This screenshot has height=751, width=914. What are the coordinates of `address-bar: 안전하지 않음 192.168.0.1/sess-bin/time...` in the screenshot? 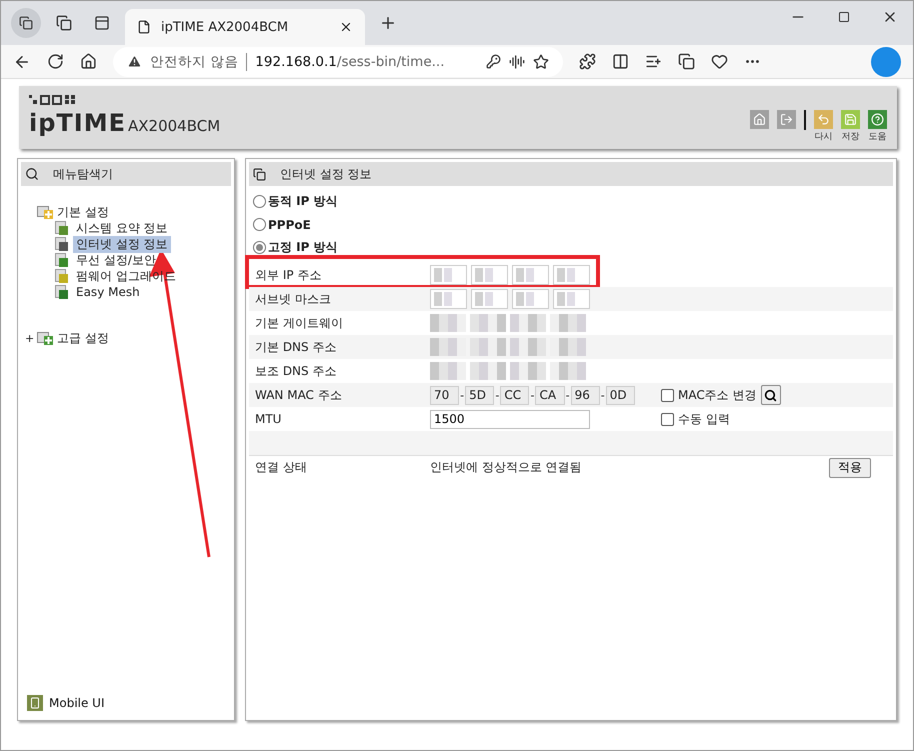 It's located at (338, 61).